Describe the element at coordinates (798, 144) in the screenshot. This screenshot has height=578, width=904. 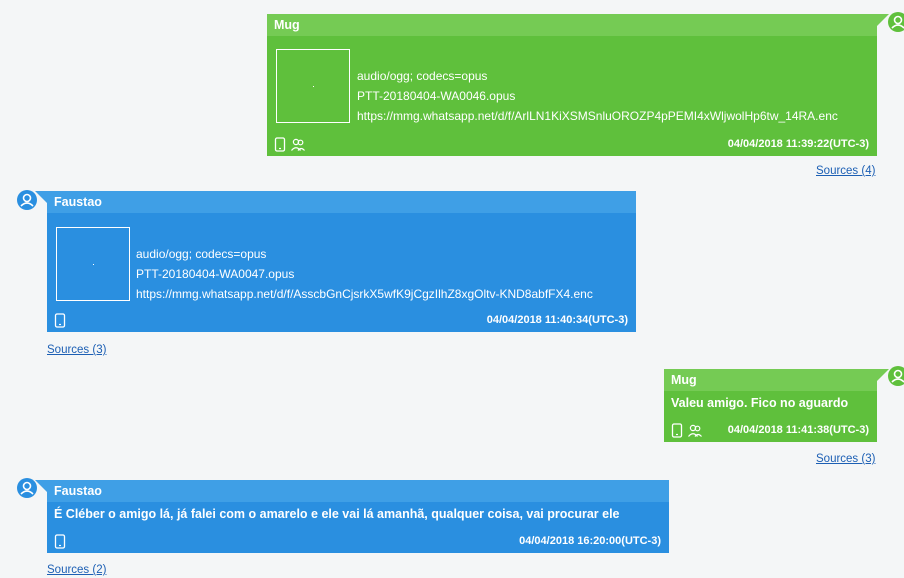
I see `message-timestamp: 04/04/2018 11:39:22(UTC-3)` at that location.